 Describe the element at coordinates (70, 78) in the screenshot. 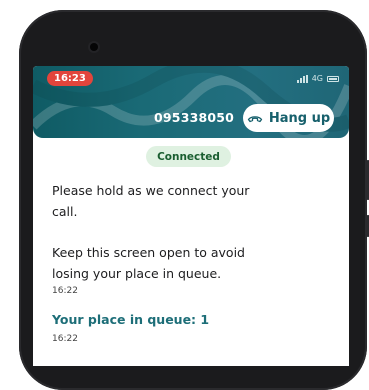

I see `status-time: 16:23` at that location.